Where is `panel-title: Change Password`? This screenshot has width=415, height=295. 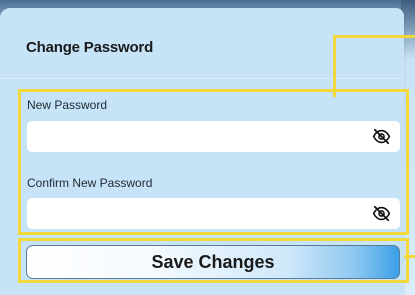
panel-title: Change Password is located at coordinates (90, 47).